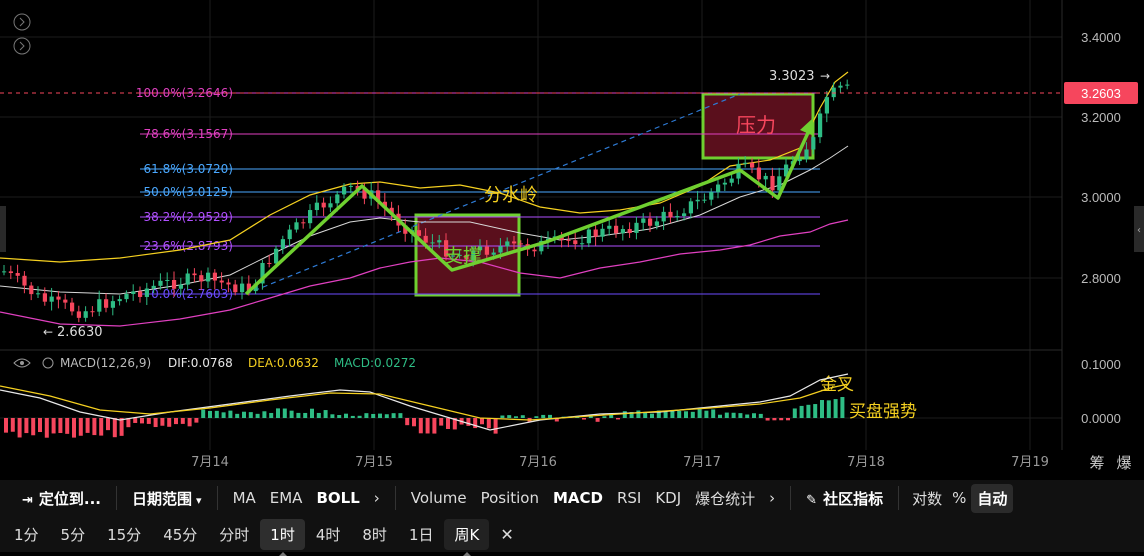 The height and width of the screenshot is (556, 1144). What do you see at coordinates (73, 534) in the screenshot?
I see `timeframe-5m: 5分` at bounding box center [73, 534].